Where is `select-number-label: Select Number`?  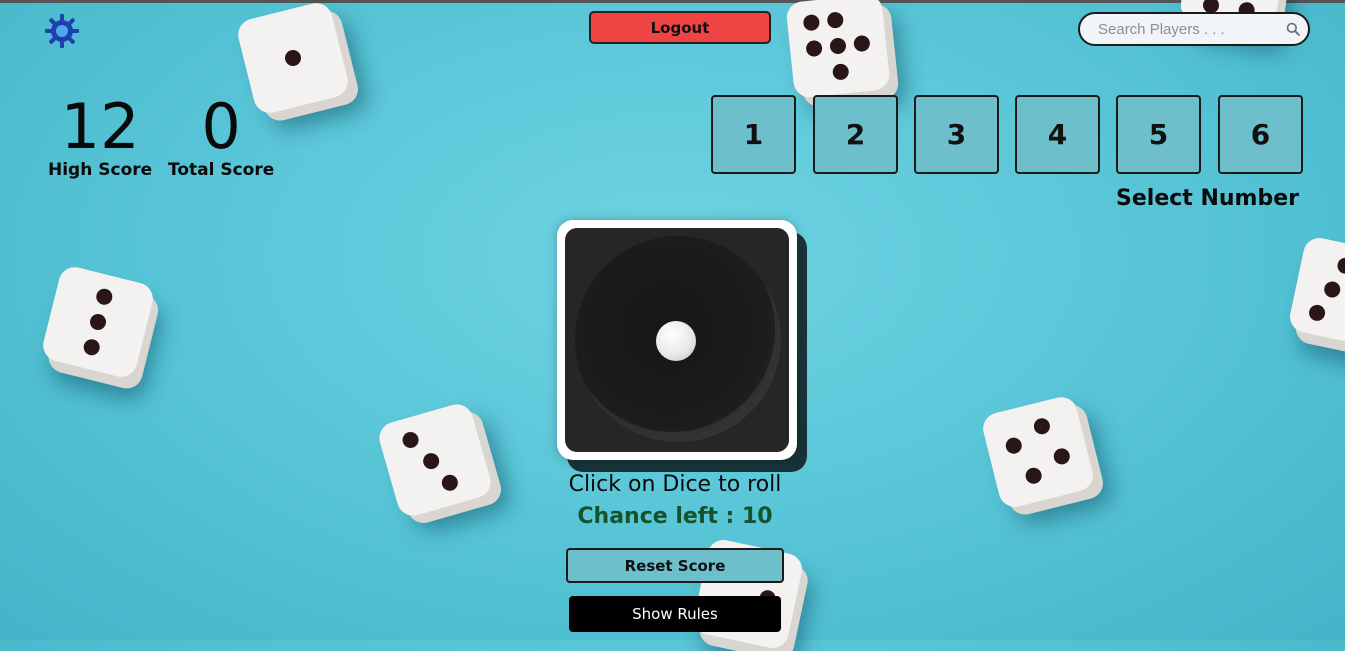 select-number-label: Select Number is located at coordinates (1207, 198).